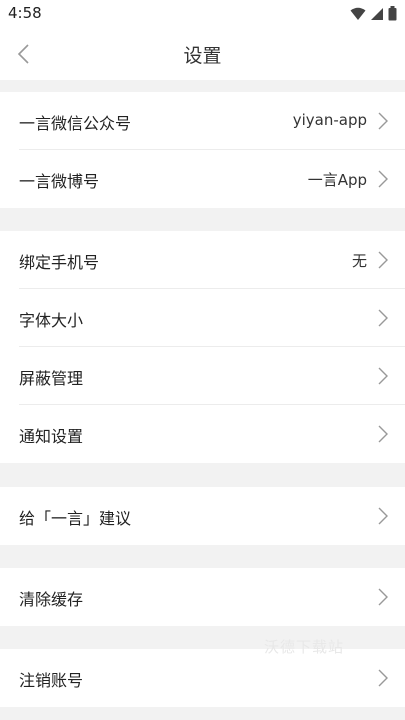 Image resolution: width=405 pixels, height=720 pixels. Describe the element at coordinates (59, 262) in the screenshot. I see `settings-item-label: 绑定手机号` at that location.